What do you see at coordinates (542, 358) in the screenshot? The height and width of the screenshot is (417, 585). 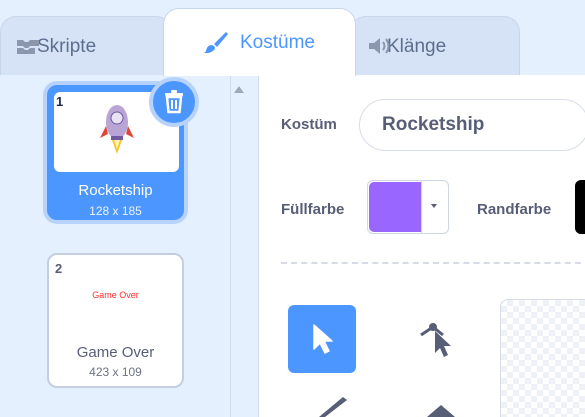 I see `drawing-canvas` at bounding box center [542, 358].